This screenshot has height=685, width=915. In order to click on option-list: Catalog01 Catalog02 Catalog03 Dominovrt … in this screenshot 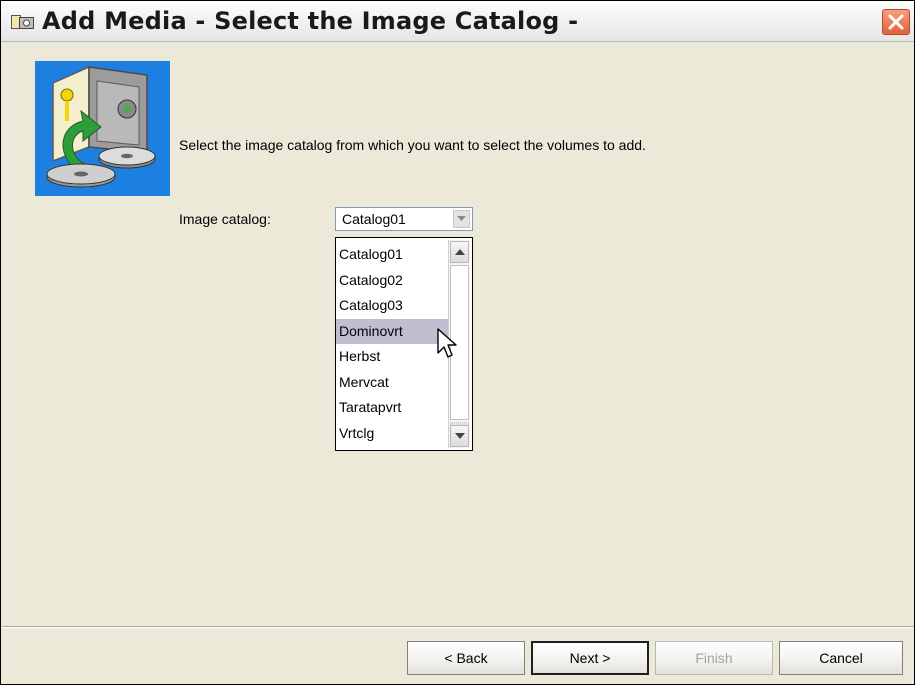, I will do `click(392, 344)`.